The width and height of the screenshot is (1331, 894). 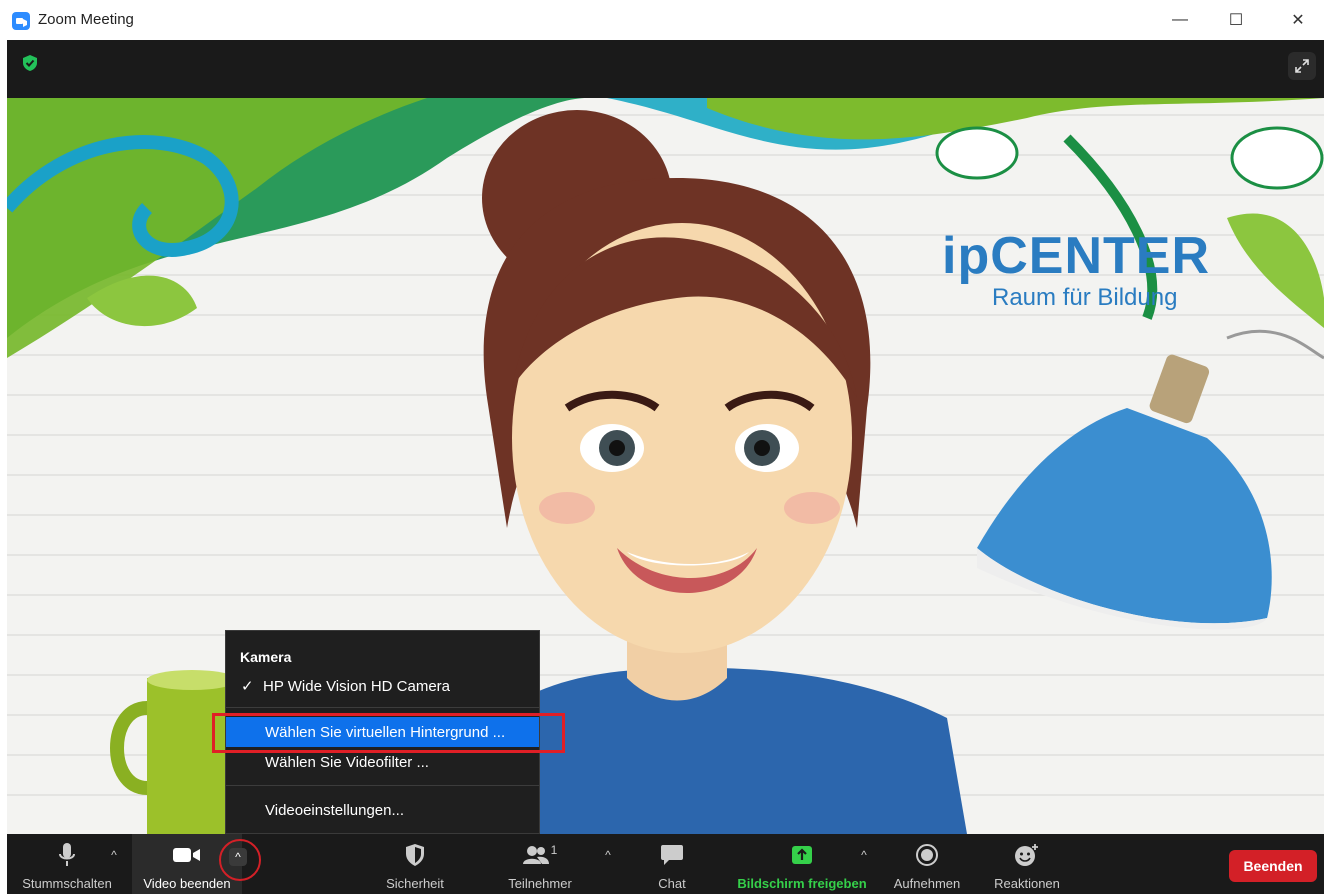 I want to click on chat-button: Chat, so click(x=672, y=864).